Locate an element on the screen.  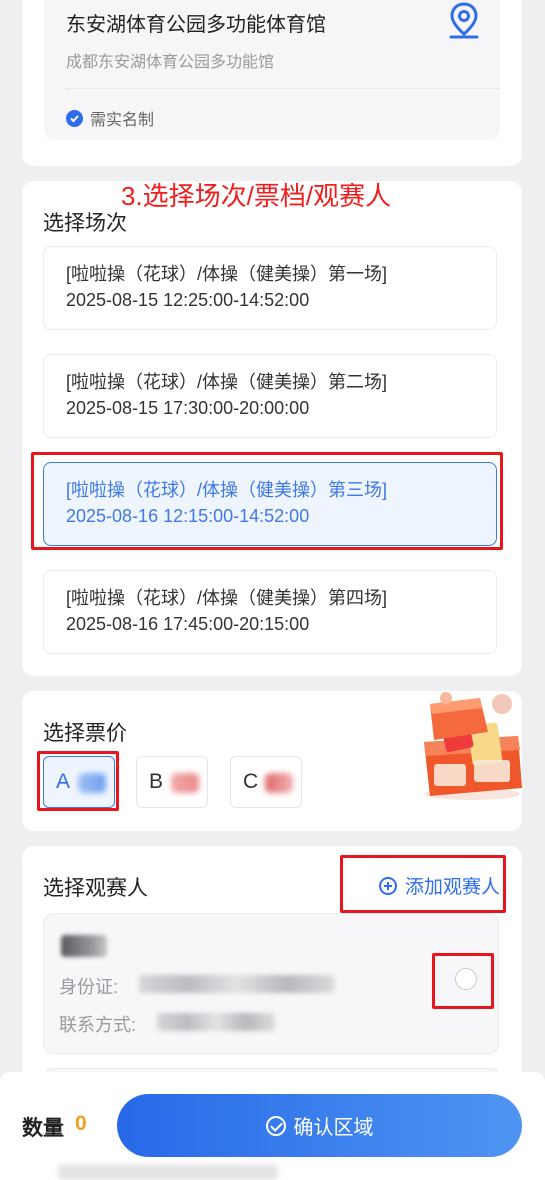
real-name-note: 需实名制 is located at coordinates (110, 118).